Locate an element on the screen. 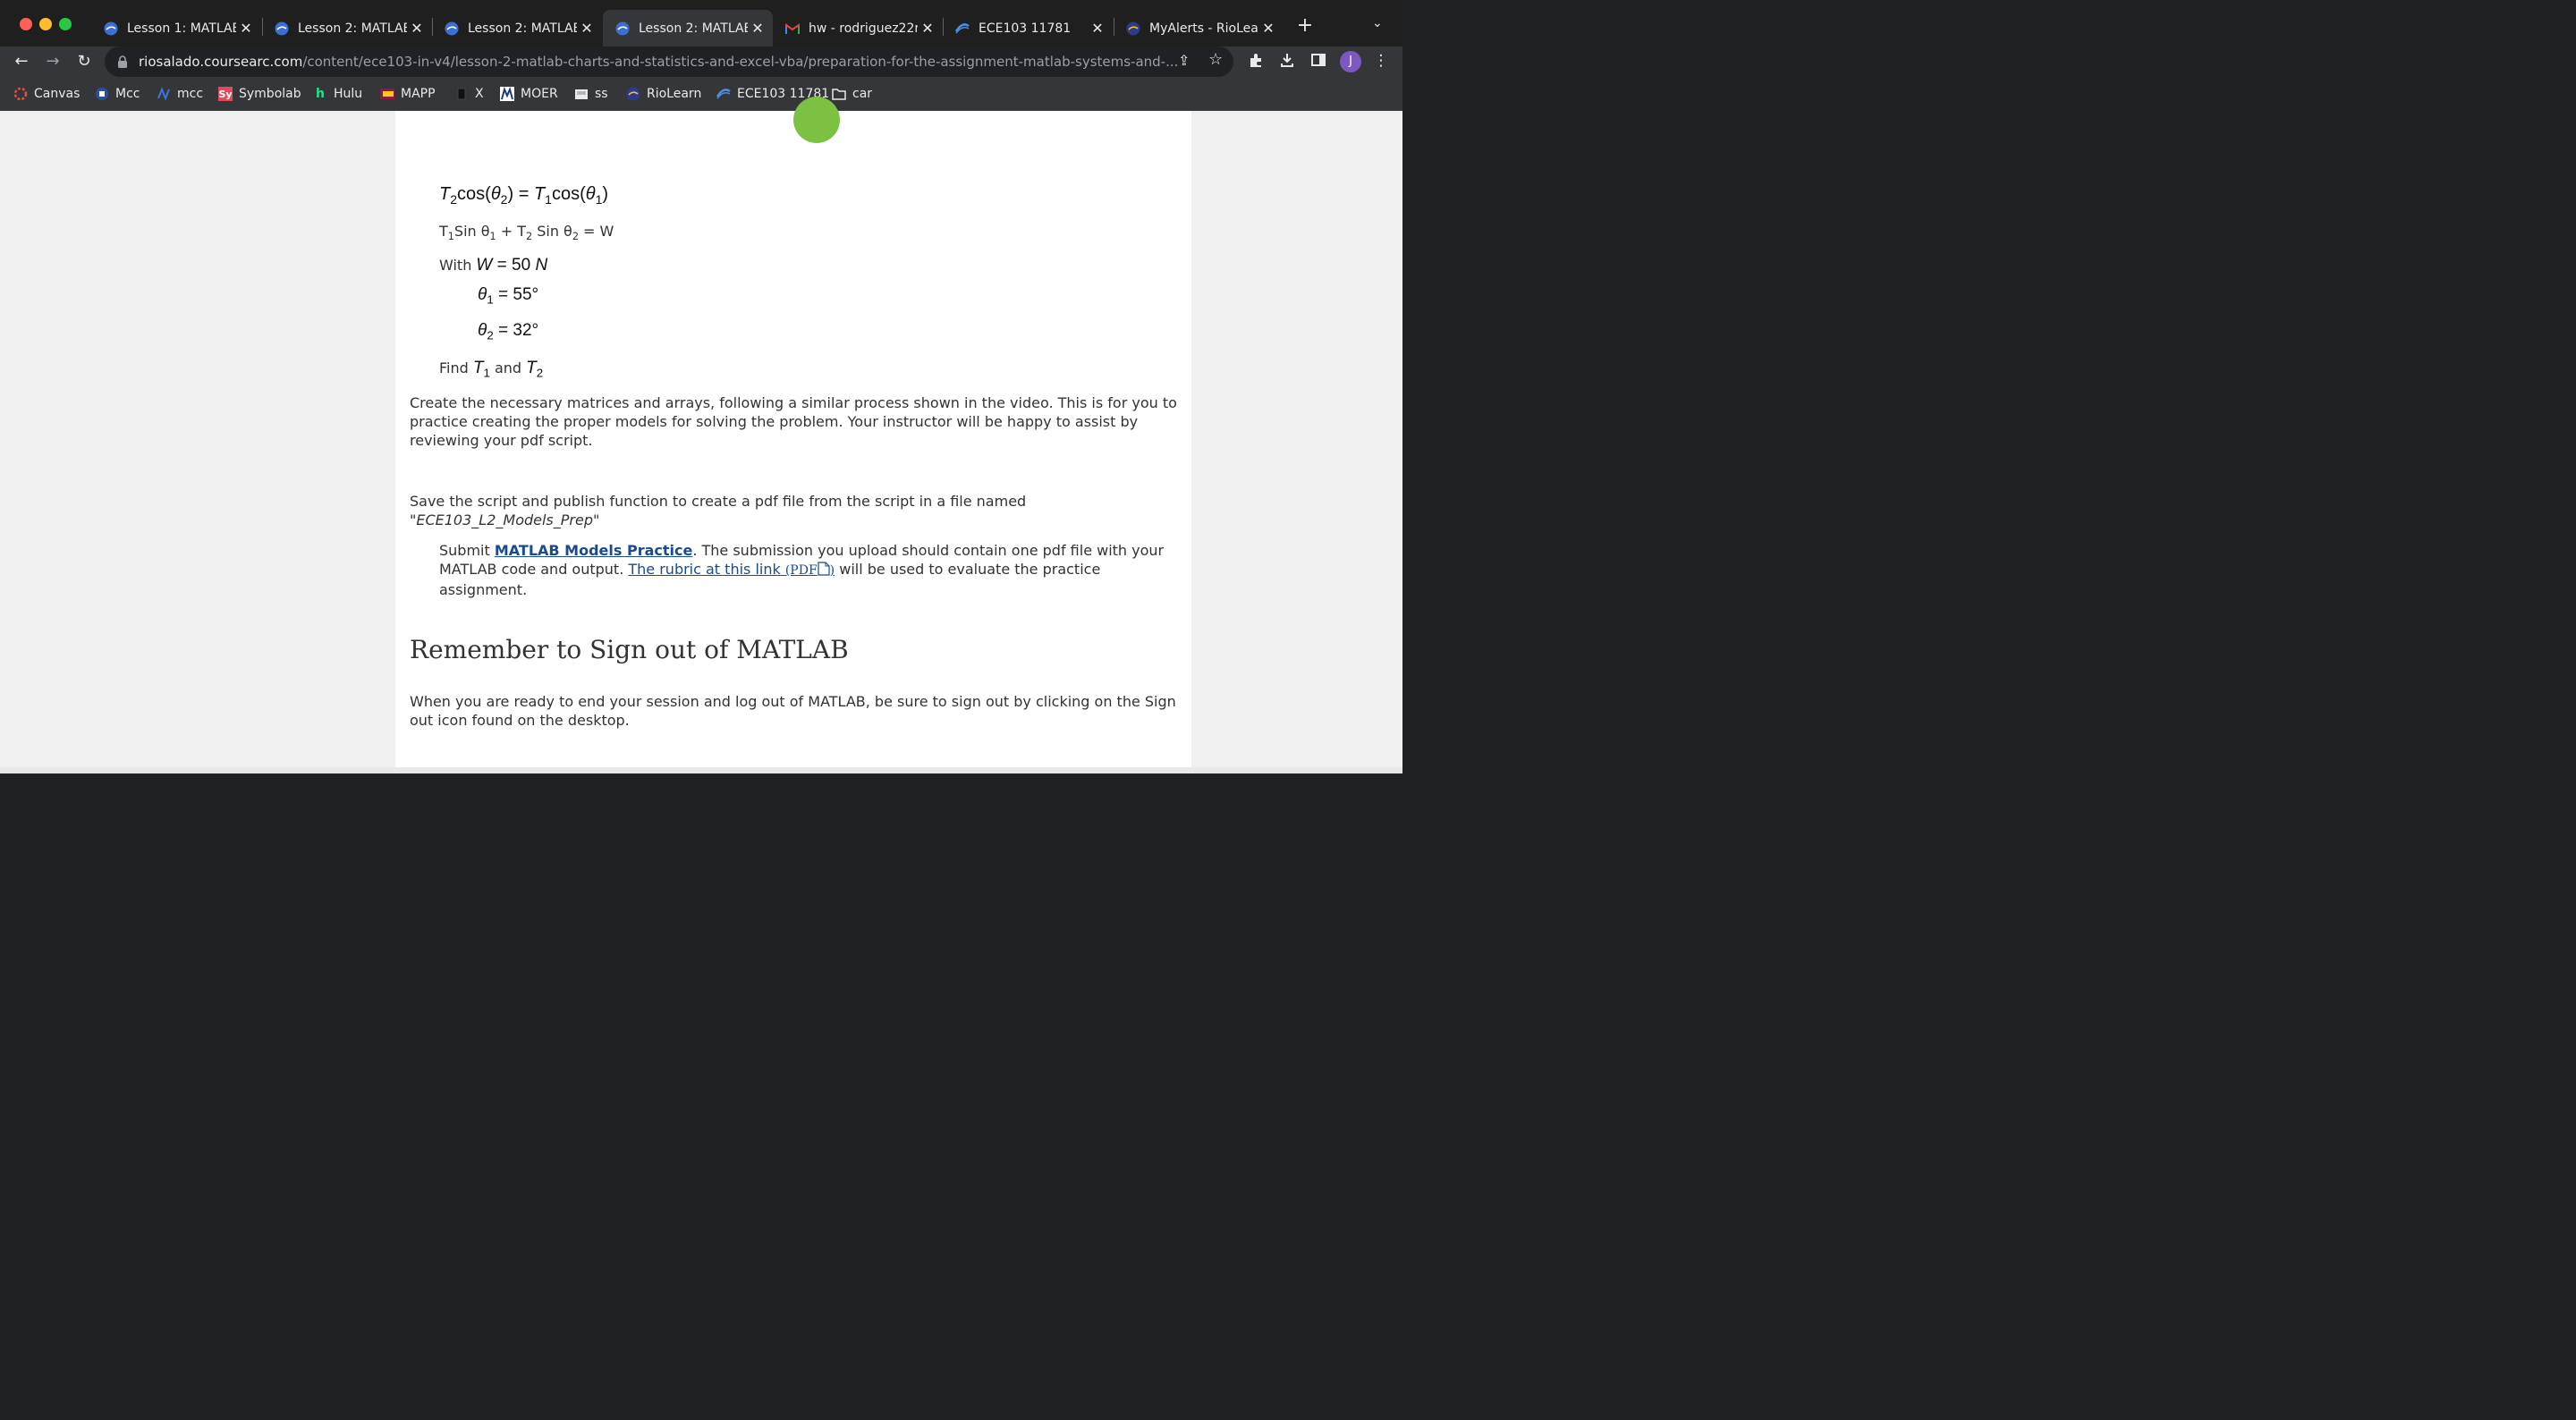  tab-title: ECE103 11781 is located at coordinates (1025, 28).